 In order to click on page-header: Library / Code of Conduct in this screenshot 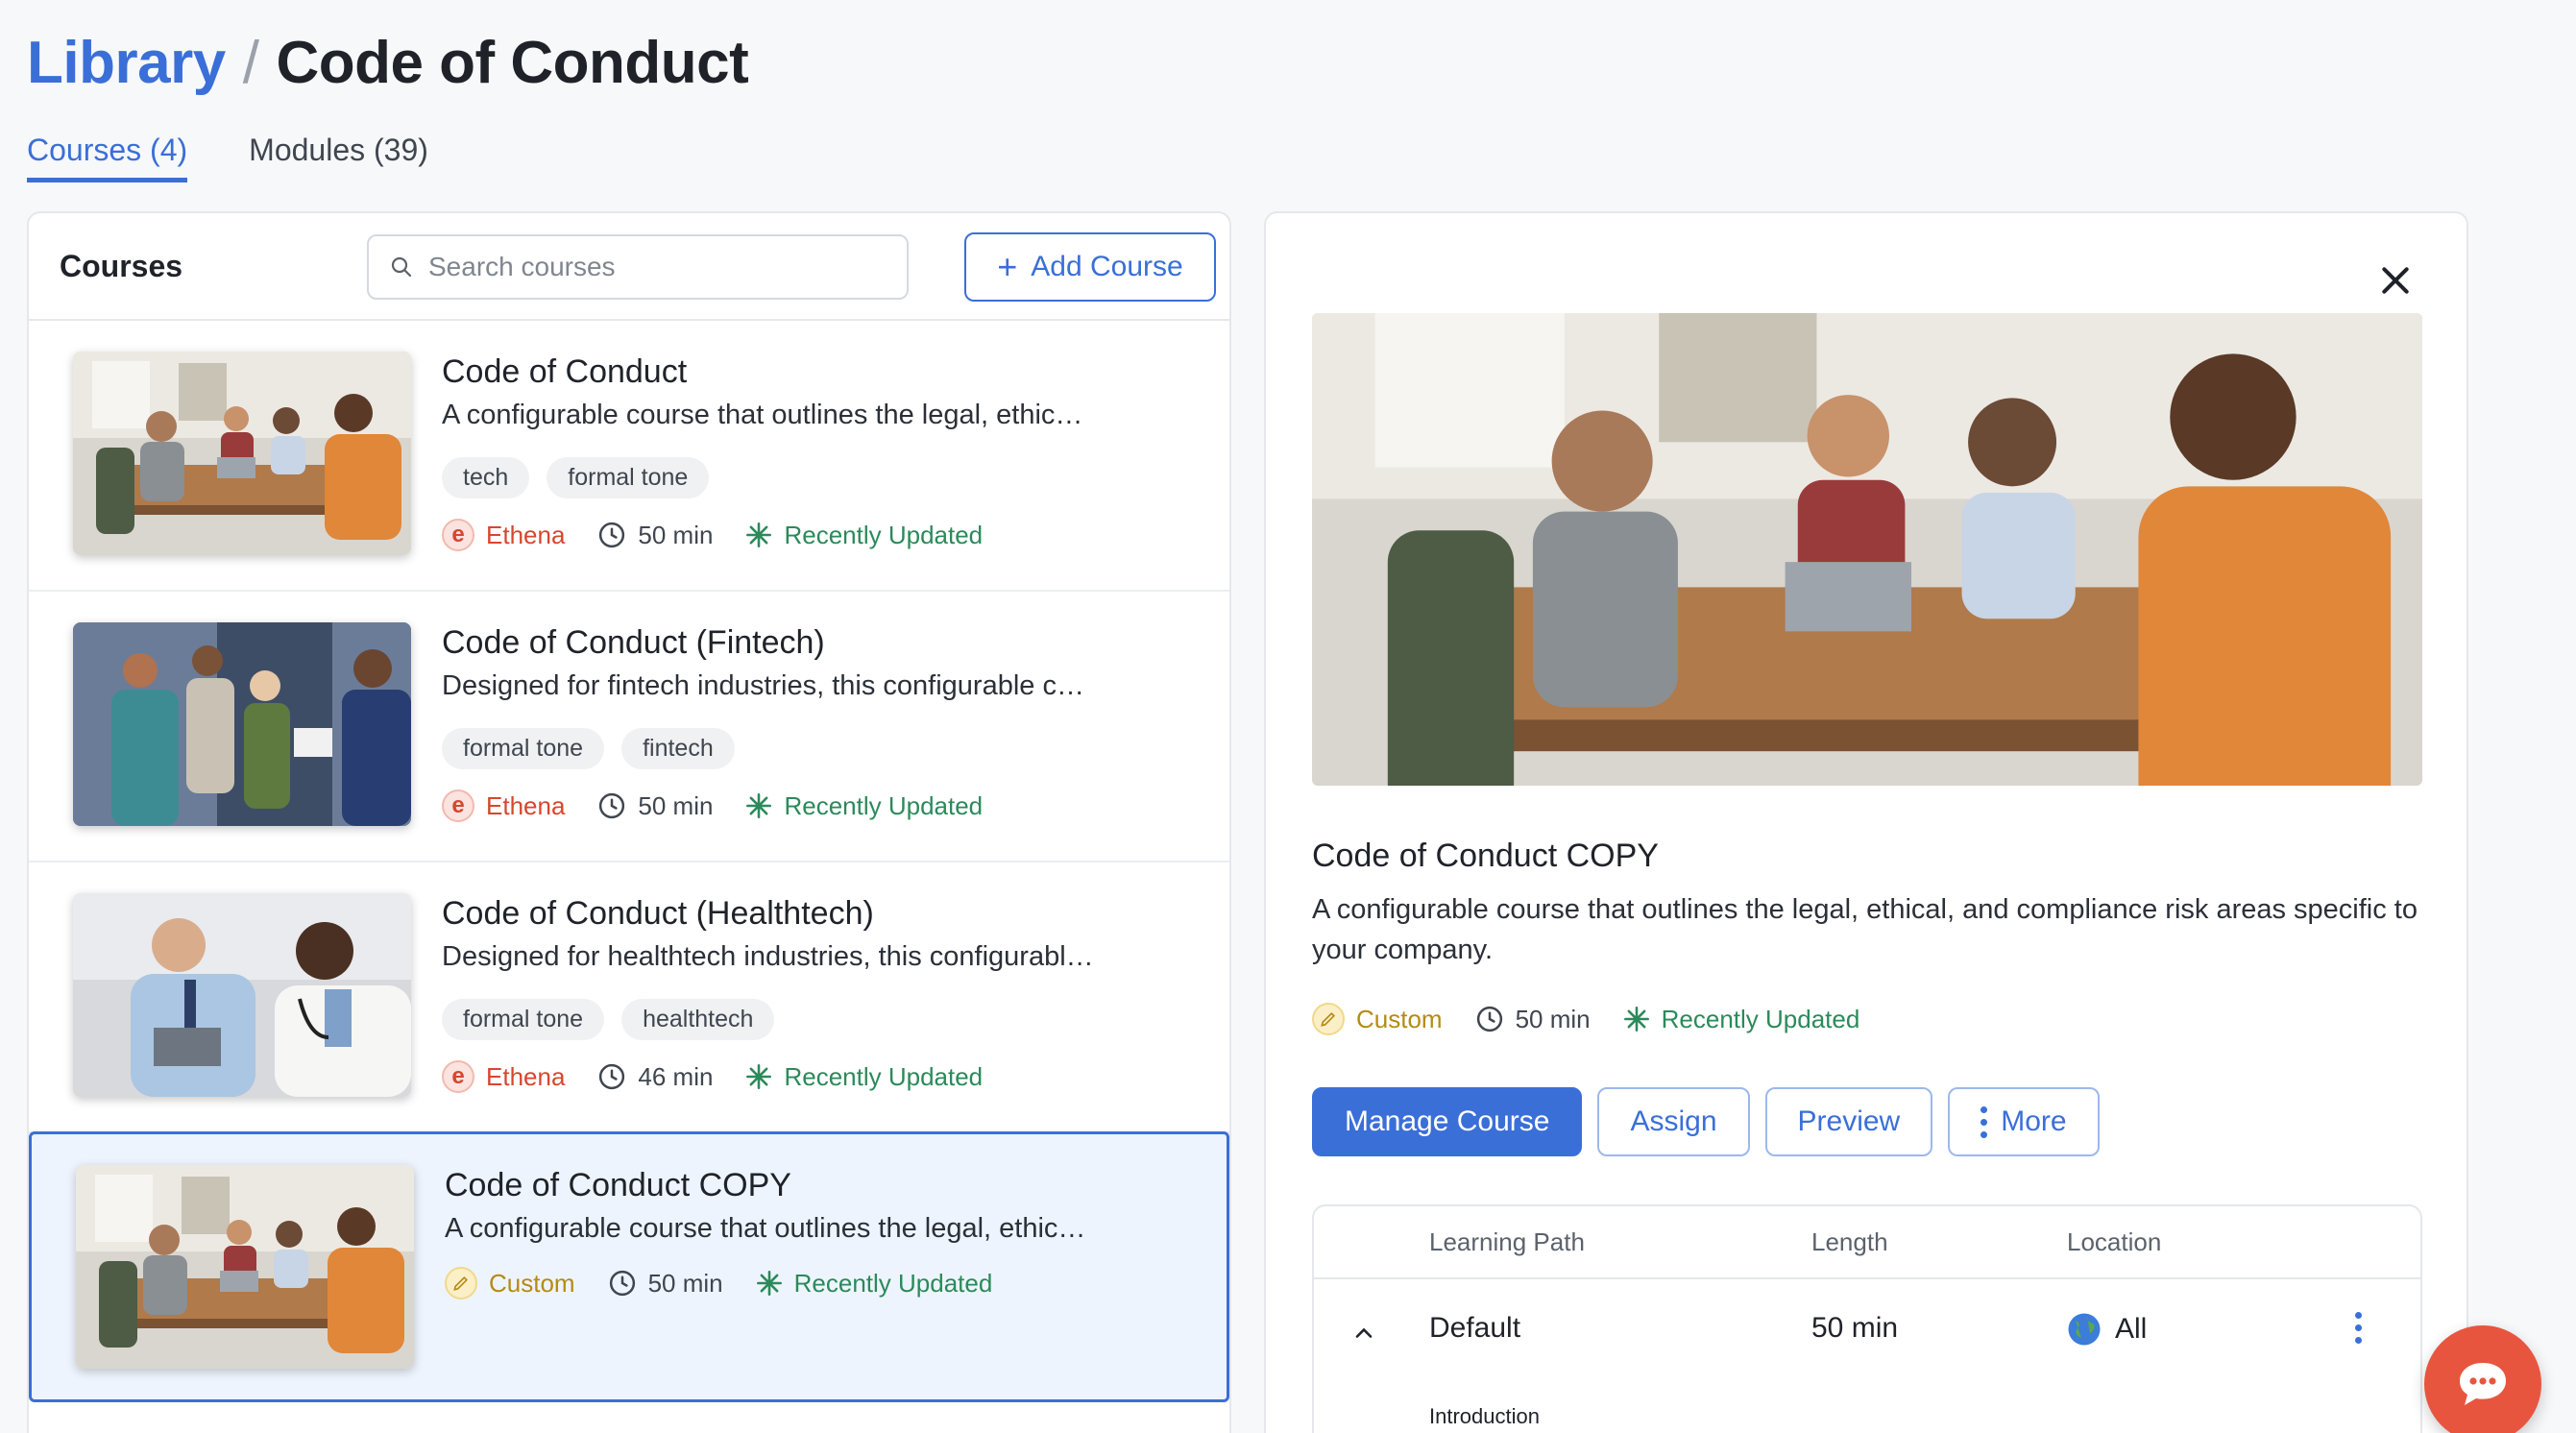, I will do `click(388, 63)`.